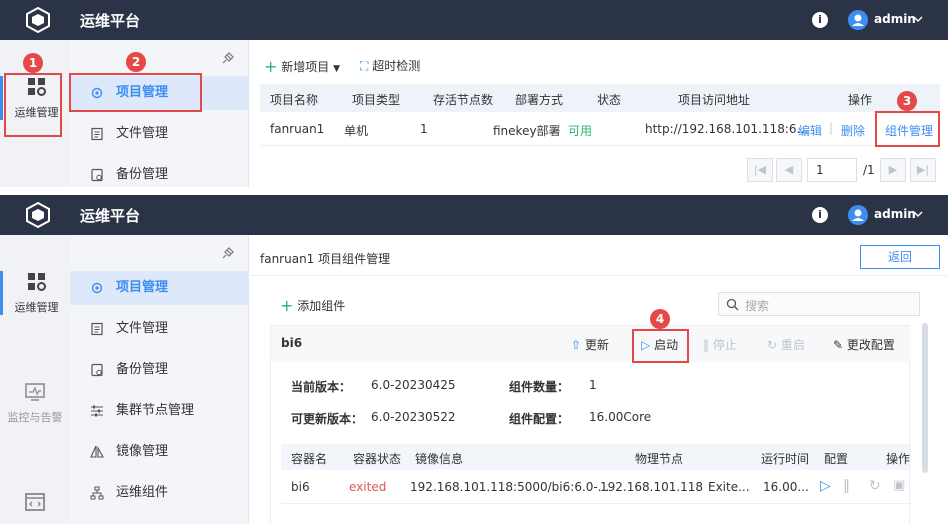  I want to click on plus-icon: +, so click(287, 305).